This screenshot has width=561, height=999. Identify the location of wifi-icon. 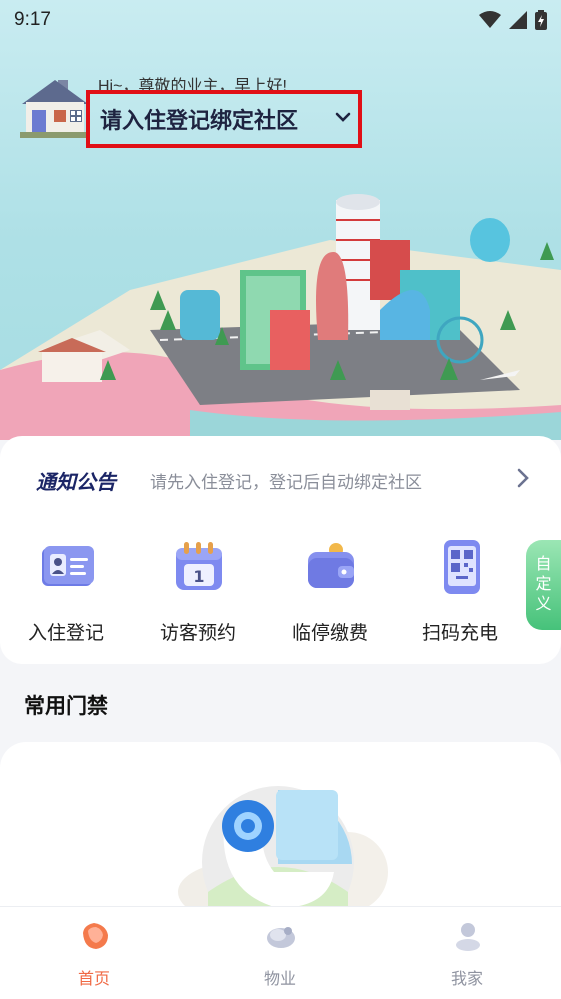
(490, 19).